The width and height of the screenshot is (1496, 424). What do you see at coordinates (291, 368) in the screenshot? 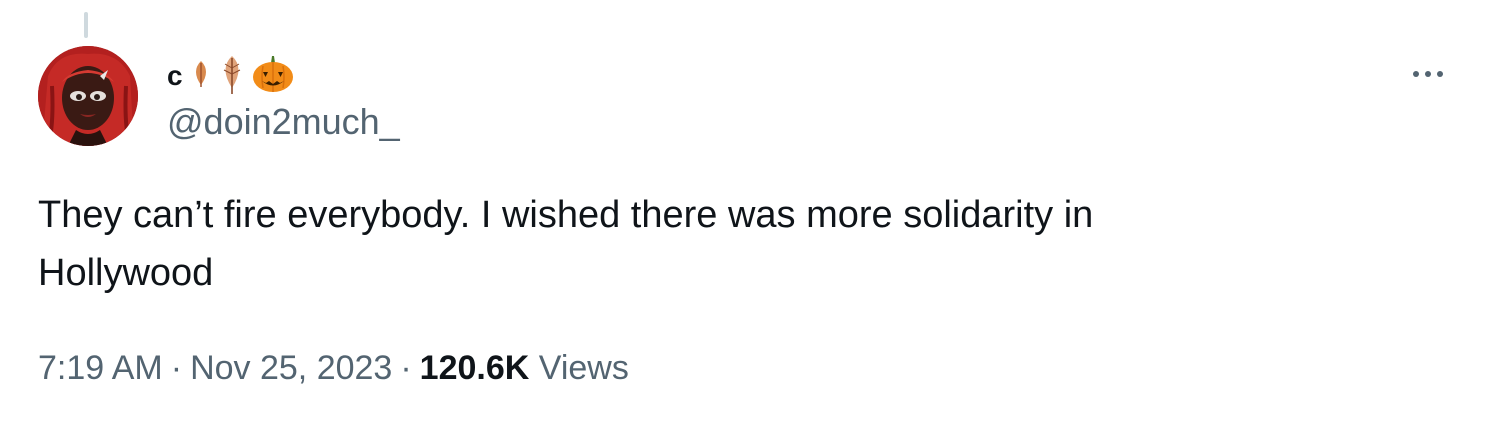
I see `tweet-date: Nov 25, 2023` at bounding box center [291, 368].